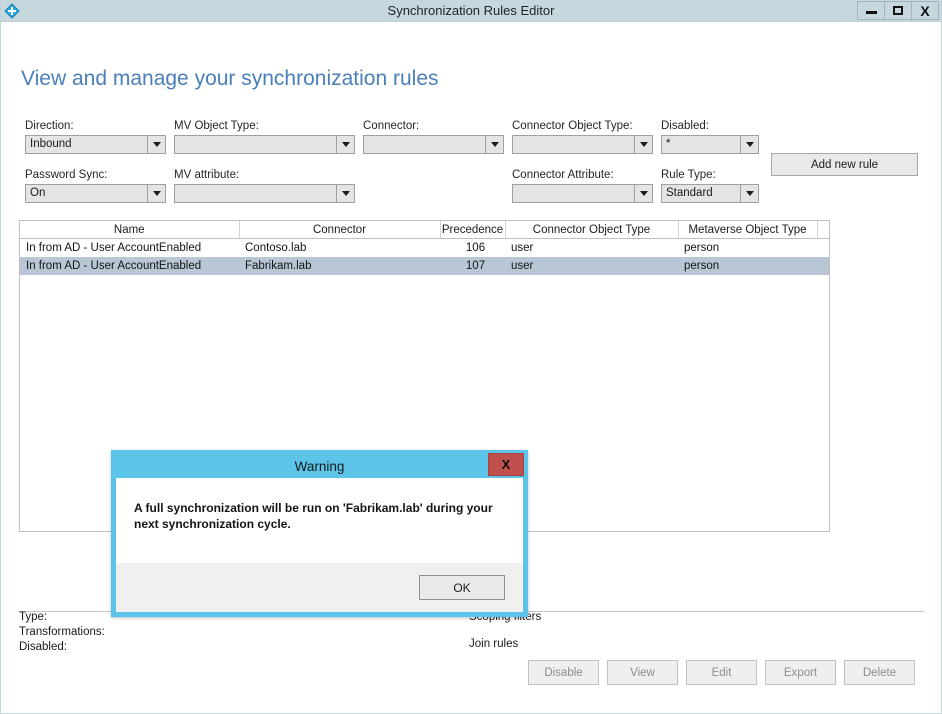 The image size is (942, 714). I want to click on cell-connector: Contoso.lab, so click(276, 248).